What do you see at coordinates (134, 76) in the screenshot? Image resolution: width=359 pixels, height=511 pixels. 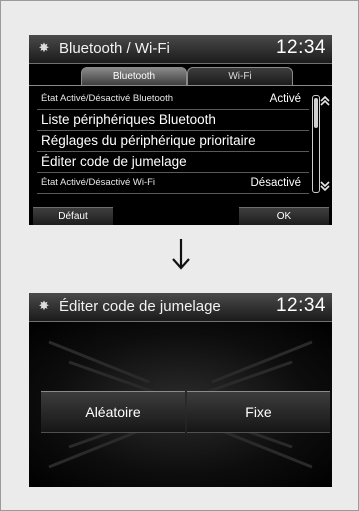 I see `tab-bluetooth: Bluetooth` at bounding box center [134, 76].